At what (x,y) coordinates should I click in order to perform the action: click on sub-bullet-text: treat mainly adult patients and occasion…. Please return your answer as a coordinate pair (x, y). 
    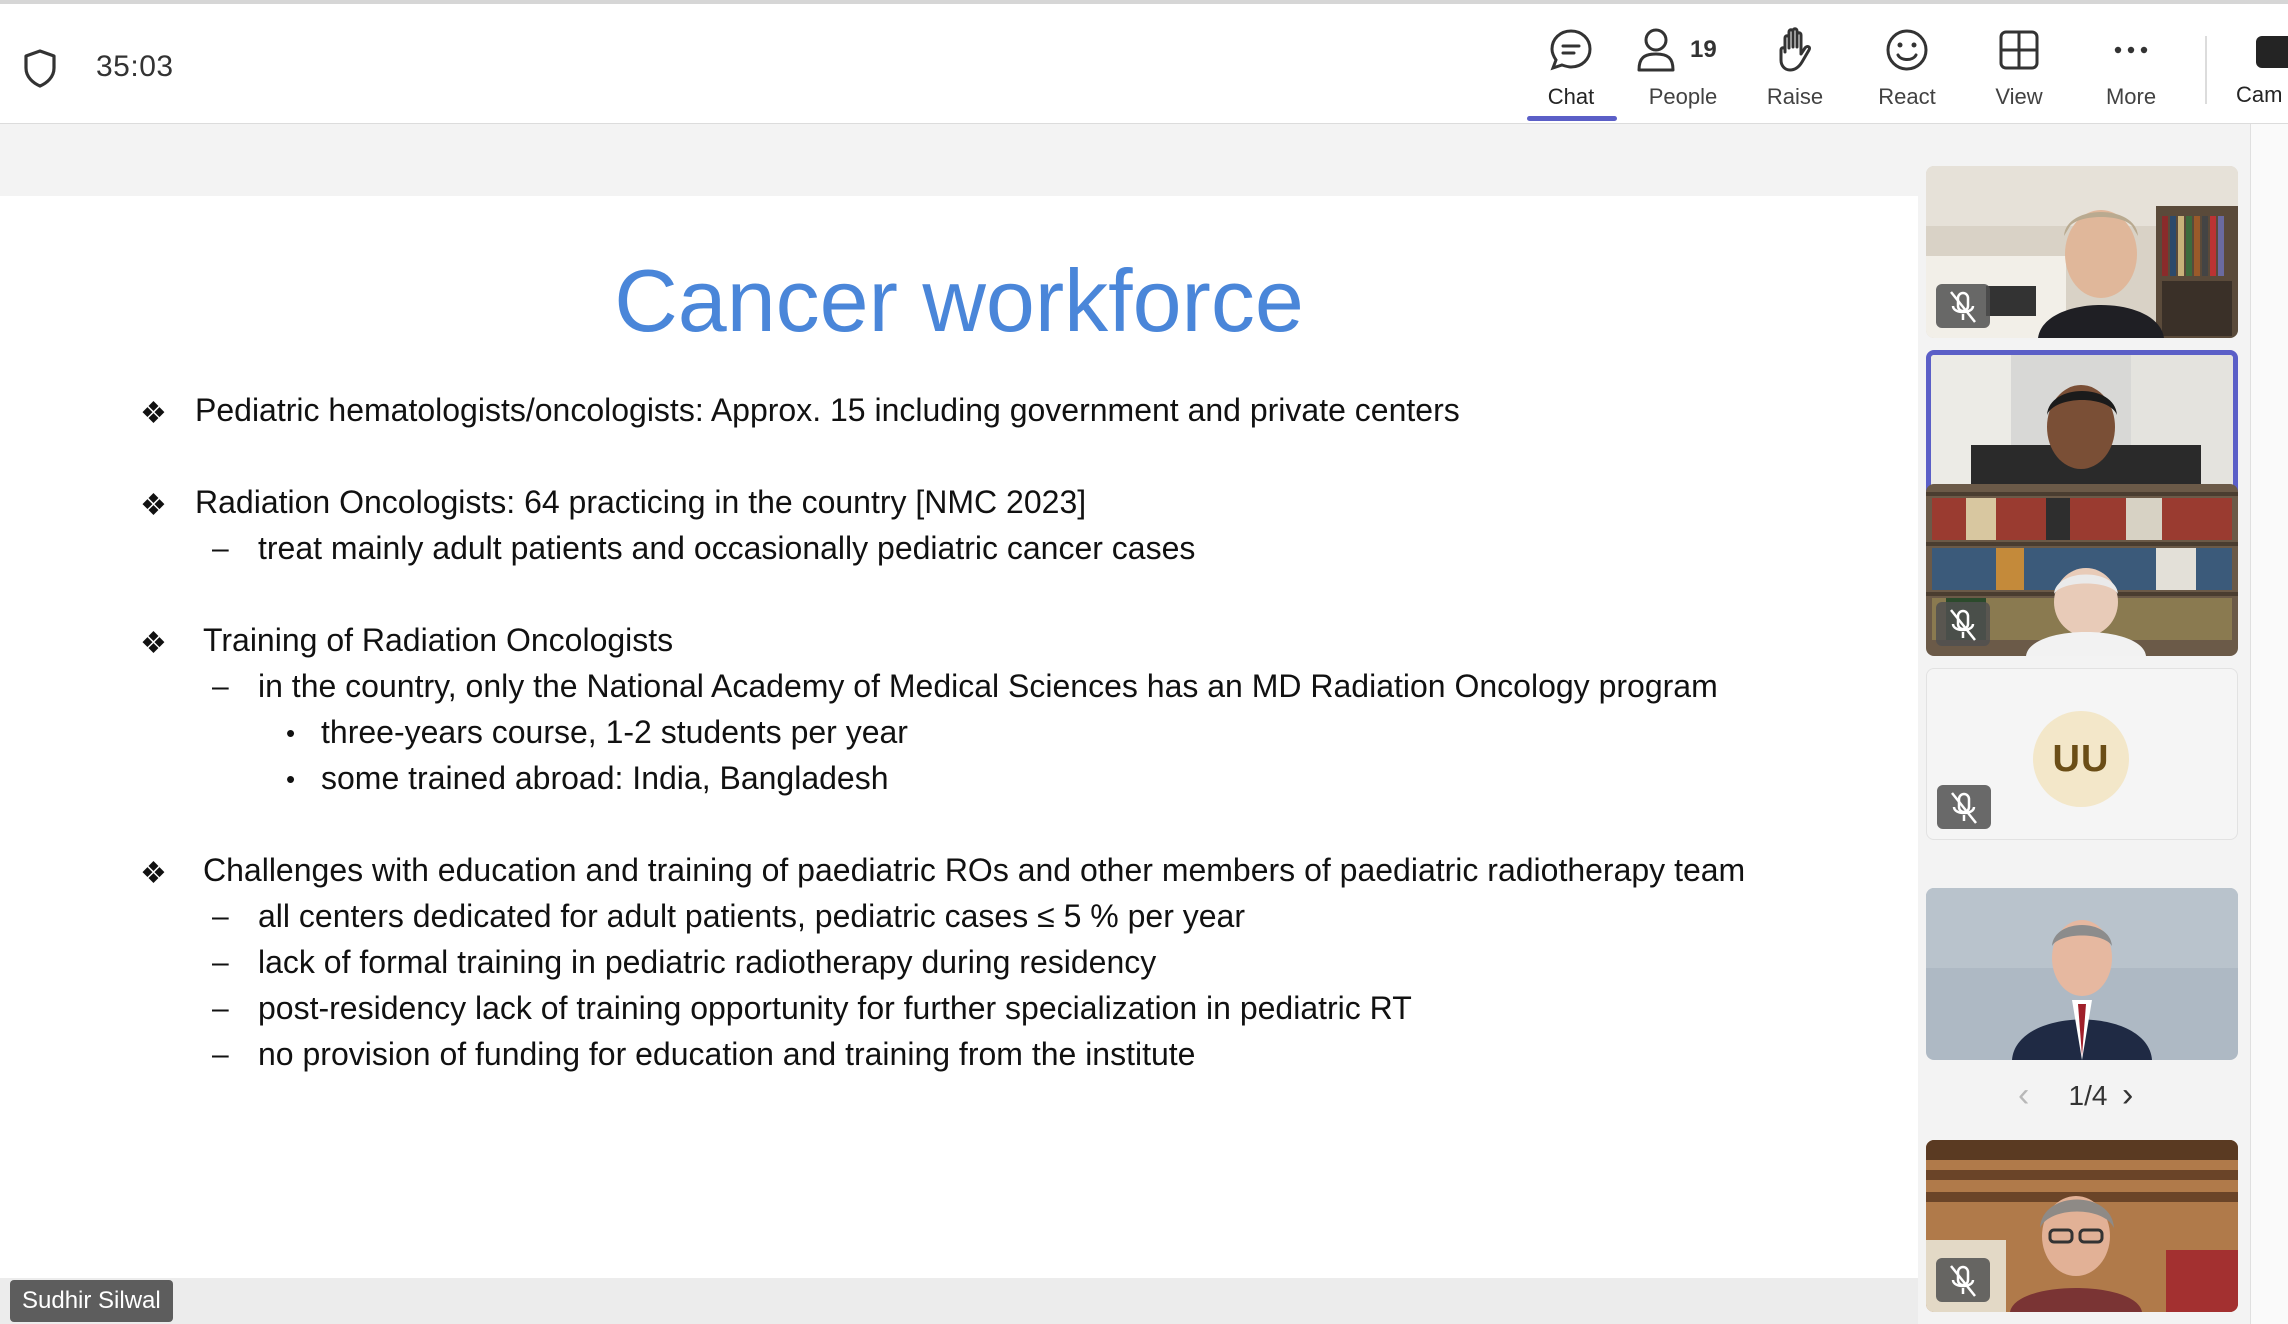
    Looking at the image, I should click on (727, 548).